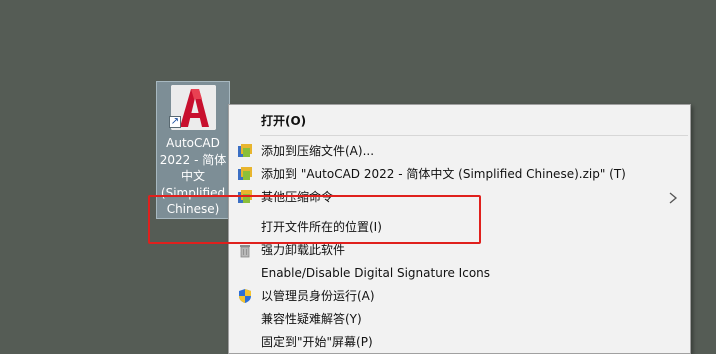 Image resolution: width=716 pixels, height=354 pixels. I want to click on menu-item-digital-signature-icons: Enable/Disable Digital Signature Icons, so click(459, 273).